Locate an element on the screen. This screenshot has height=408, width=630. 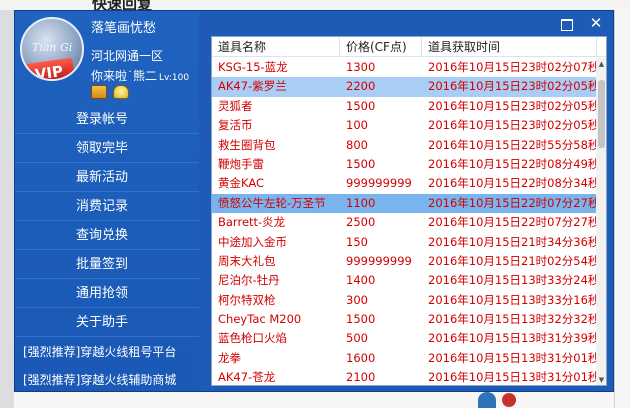
price-cell: 1300 is located at coordinates (361, 67).